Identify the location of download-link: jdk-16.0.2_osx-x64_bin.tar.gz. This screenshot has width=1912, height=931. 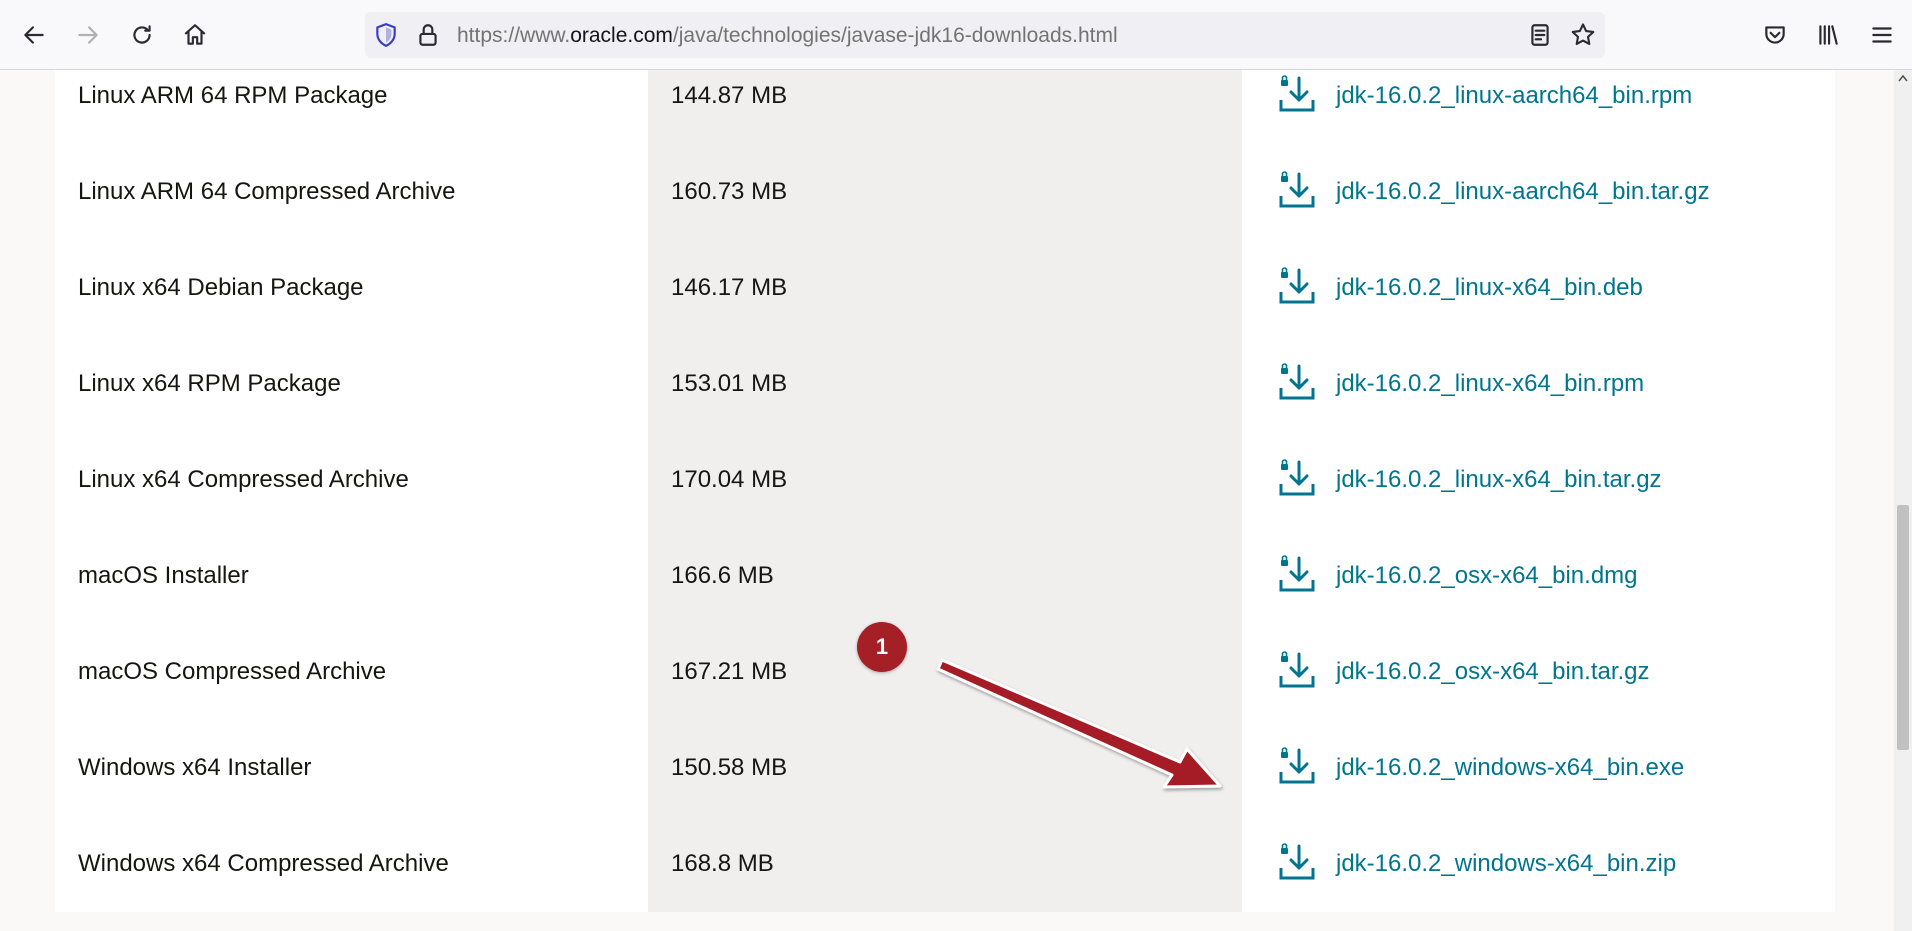
(1493, 672).